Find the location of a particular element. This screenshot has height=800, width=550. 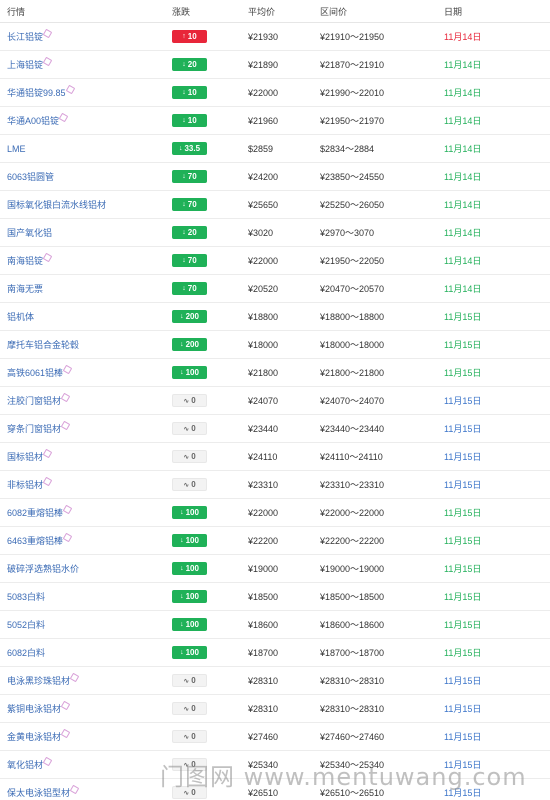

commodity-link: 5052白料 is located at coordinates (26, 625).